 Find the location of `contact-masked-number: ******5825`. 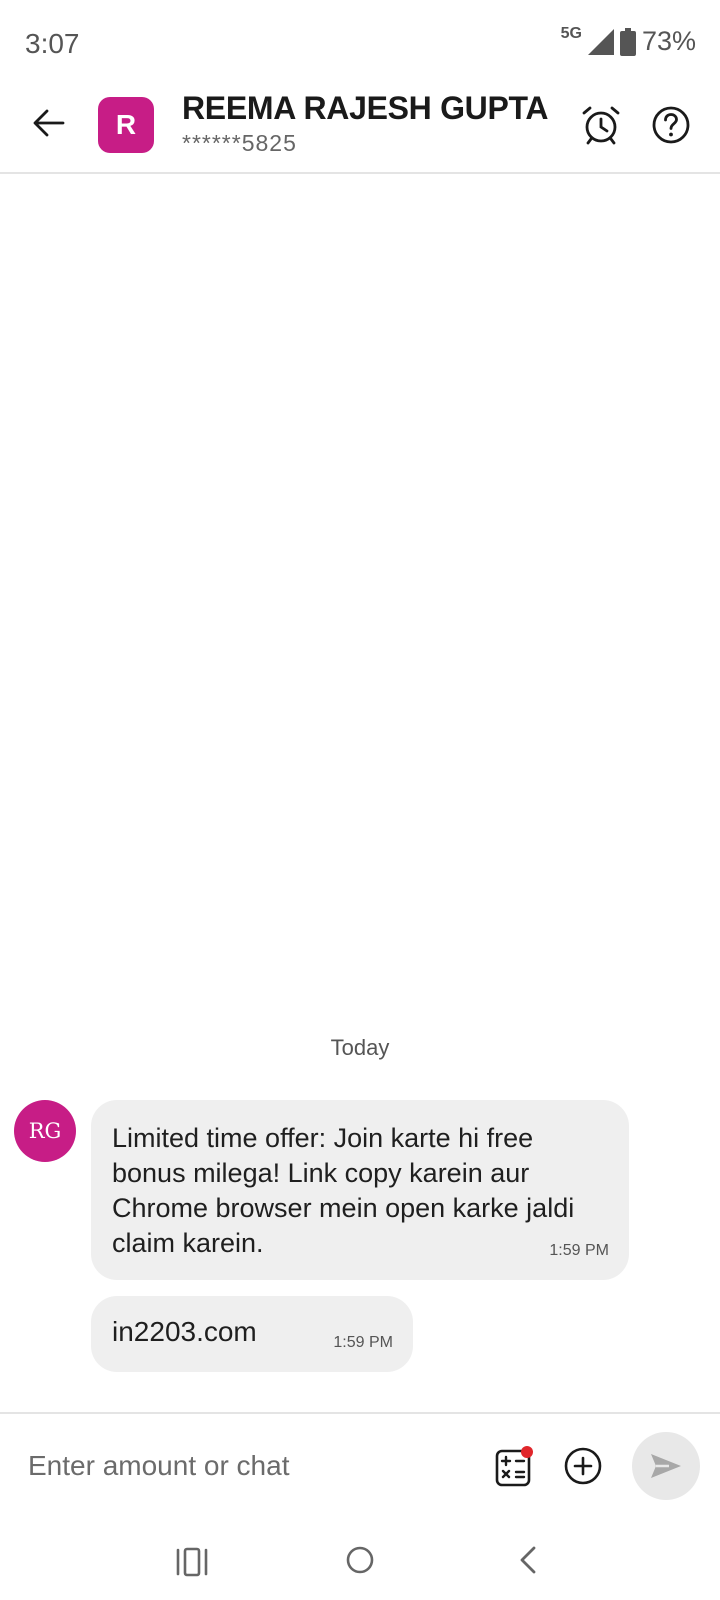

contact-masked-number: ******5825 is located at coordinates (239, 143).